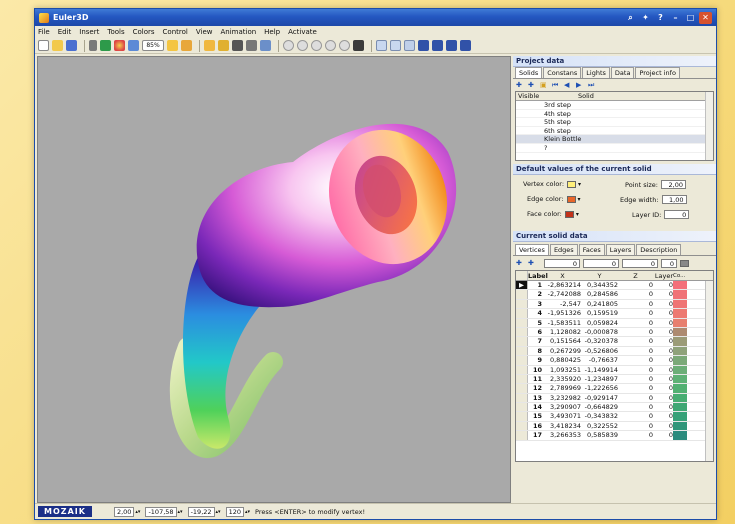 This screenshot has height=524, width=735. Describe the element at coordinates (437, 45) in the screenshot. I see `prev-icon` at that location.